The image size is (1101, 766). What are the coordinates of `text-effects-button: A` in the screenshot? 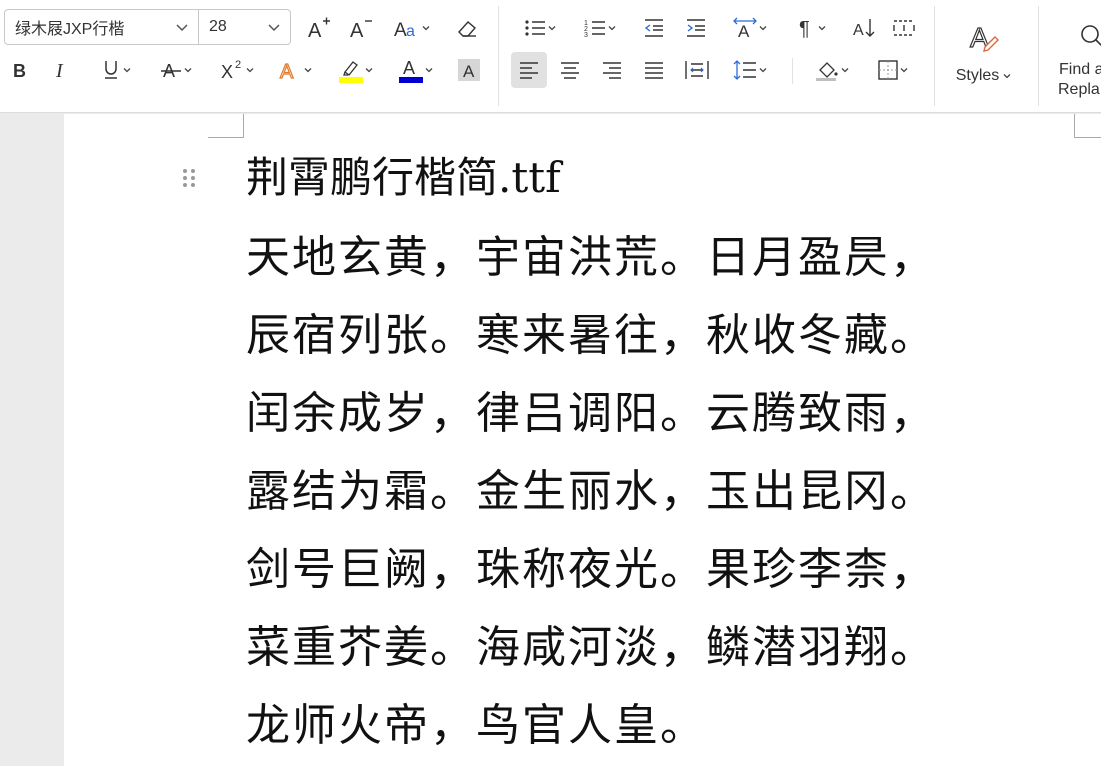 It's located at (295, 70).